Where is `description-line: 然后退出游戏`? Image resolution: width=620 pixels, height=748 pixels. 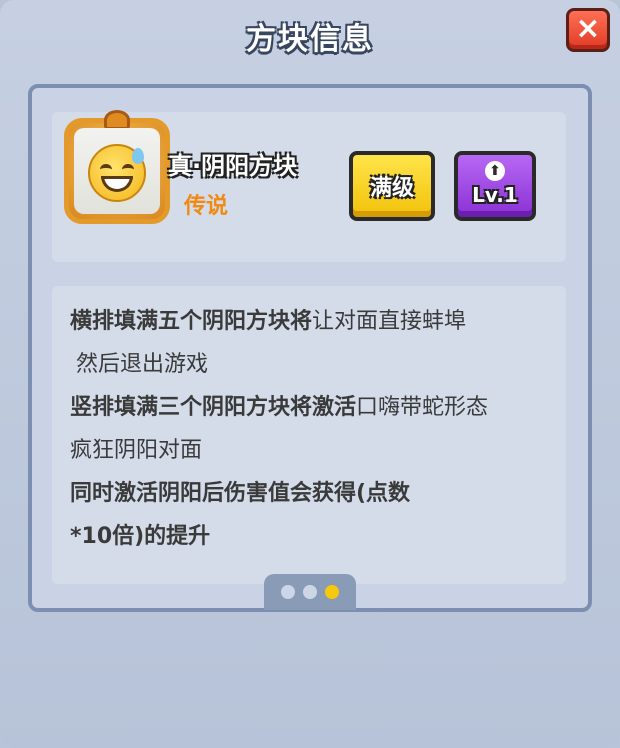
description-line: 然后退出游戏 is located at coordinates (142, 364).